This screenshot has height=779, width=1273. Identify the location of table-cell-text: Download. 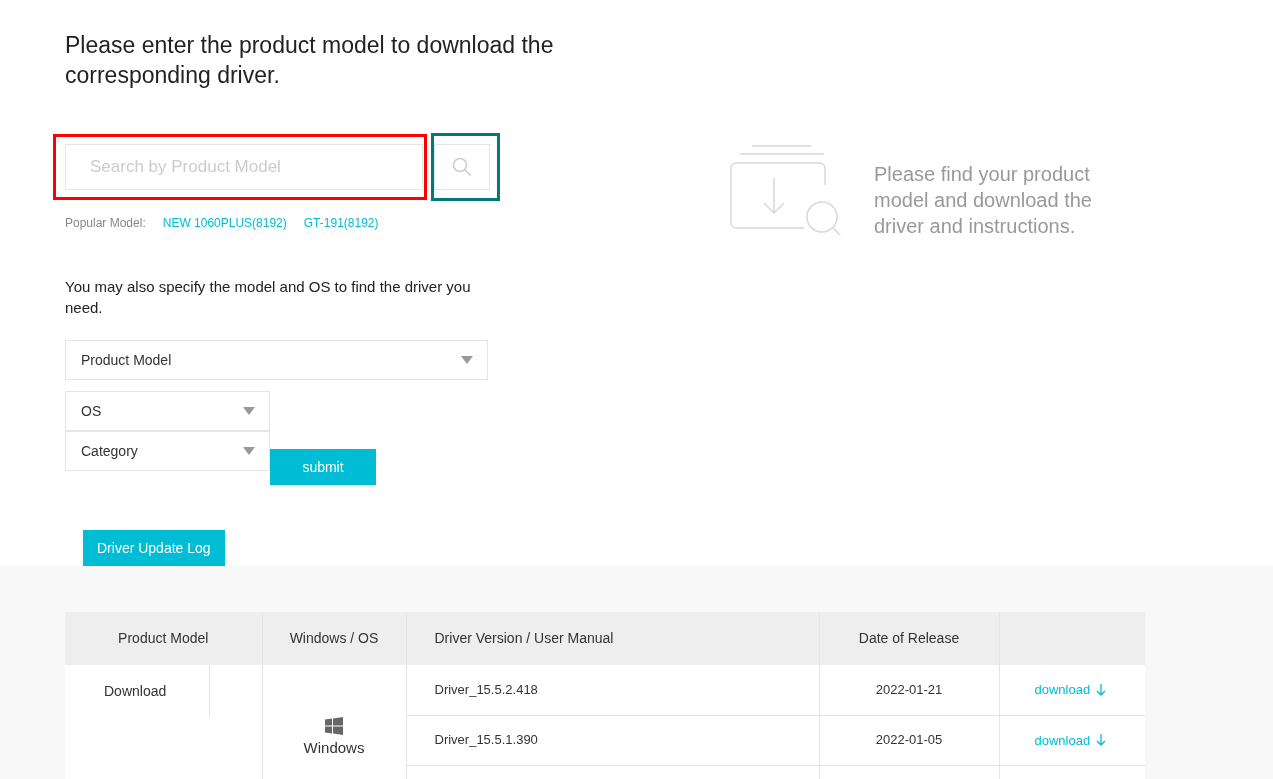
(135, 691).